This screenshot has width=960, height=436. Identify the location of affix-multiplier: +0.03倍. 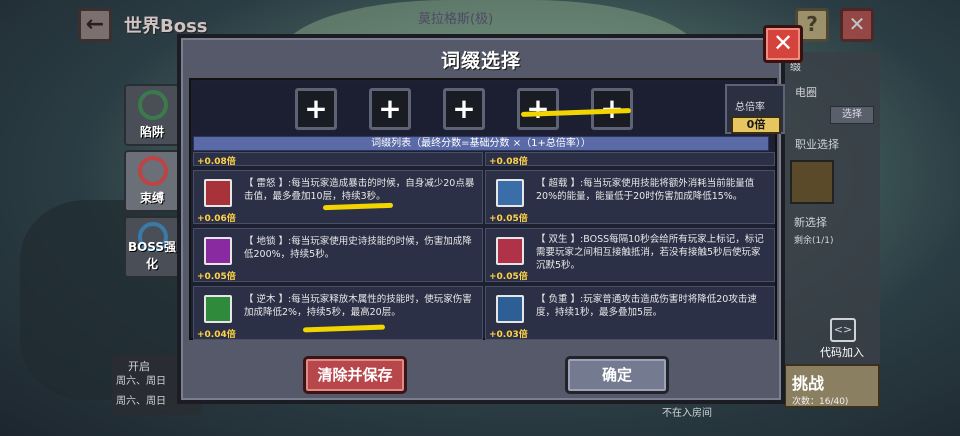
(508, 335).